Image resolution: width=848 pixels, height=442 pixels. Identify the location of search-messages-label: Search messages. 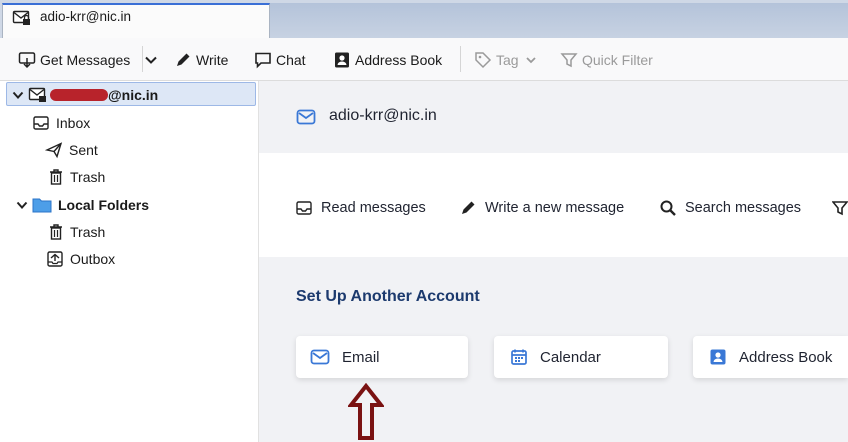
(743, 208).